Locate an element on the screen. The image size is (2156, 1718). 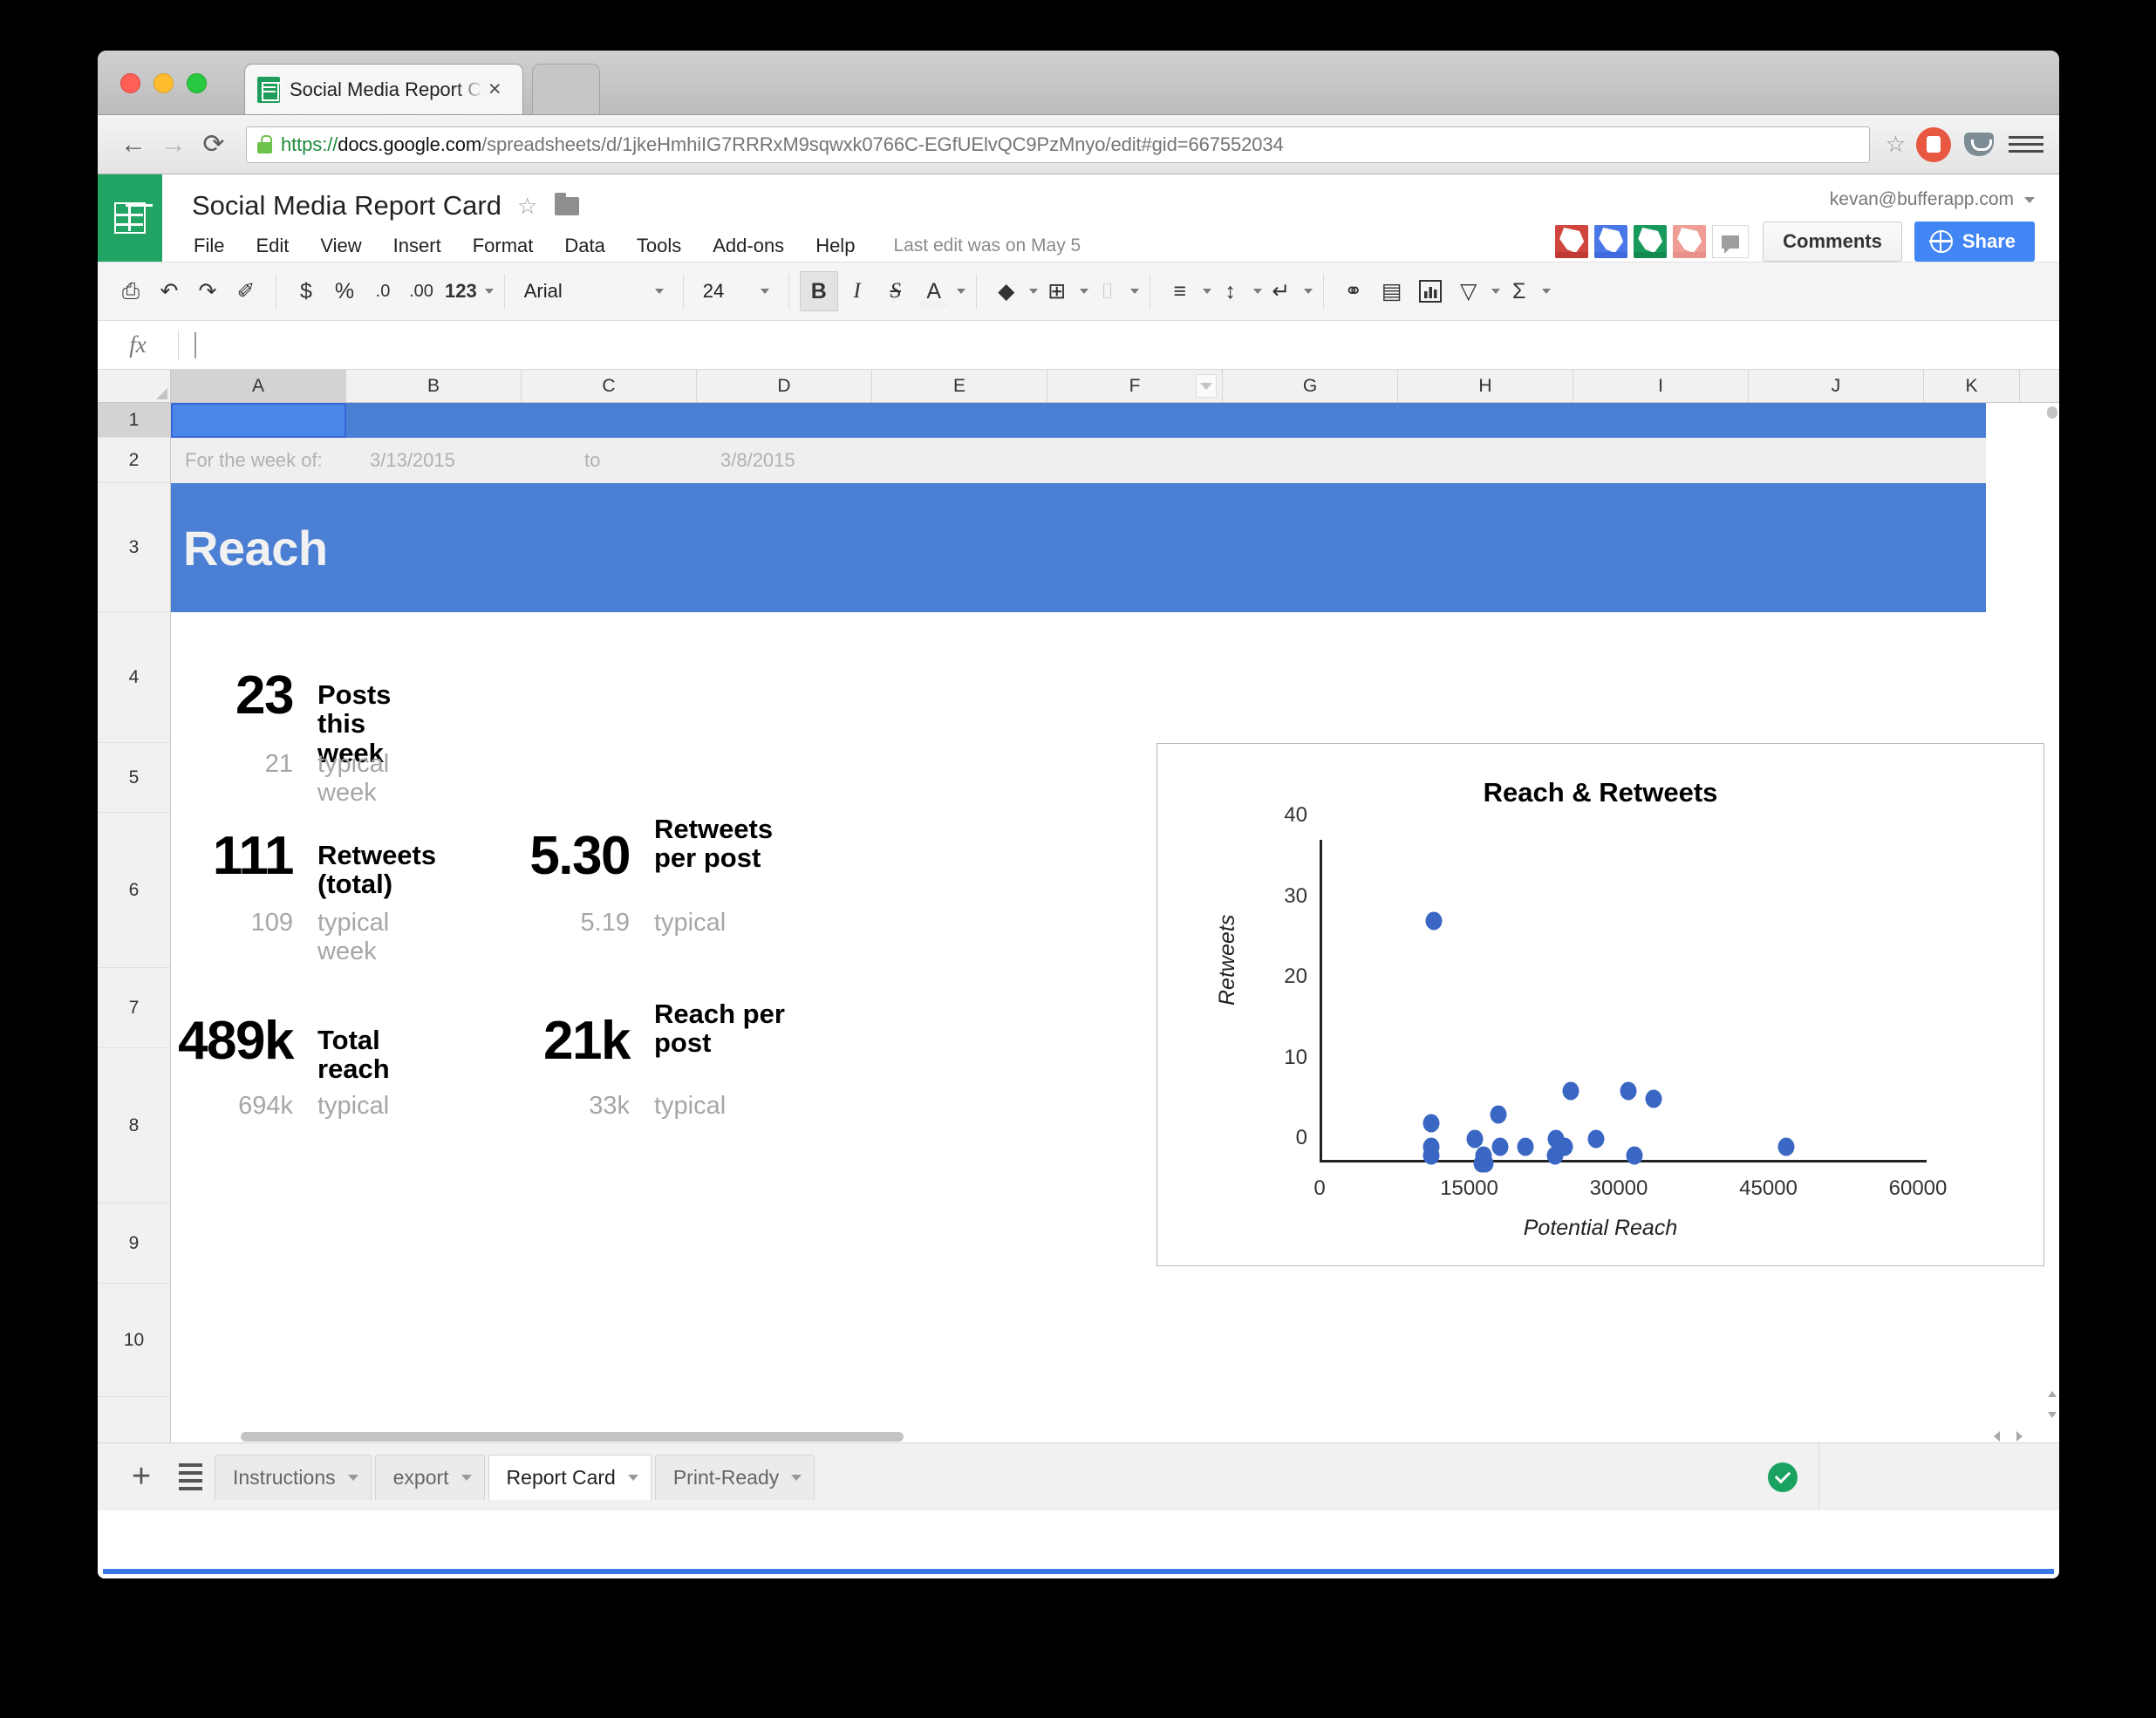
reload-icon: ⟳ is located at coordinates (214, 145).